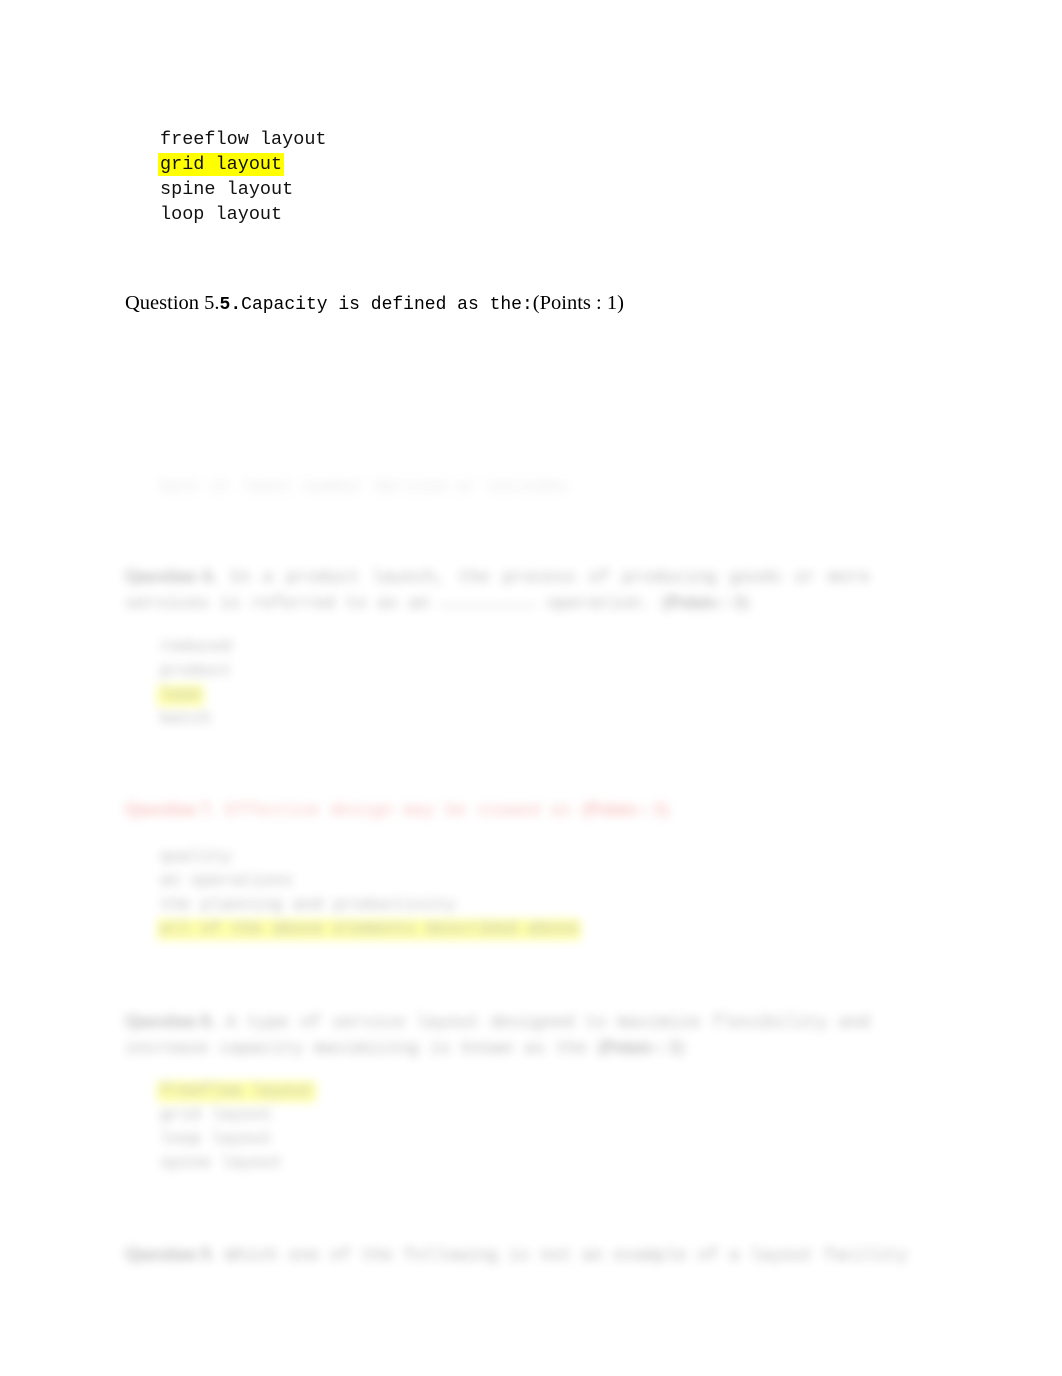 This screenshot has width=1062, height=1376. What do you see at coordinates (520, 906) in the screenshot?
I see `option-item: the planning and productivity` at bounding box center [520, 906].